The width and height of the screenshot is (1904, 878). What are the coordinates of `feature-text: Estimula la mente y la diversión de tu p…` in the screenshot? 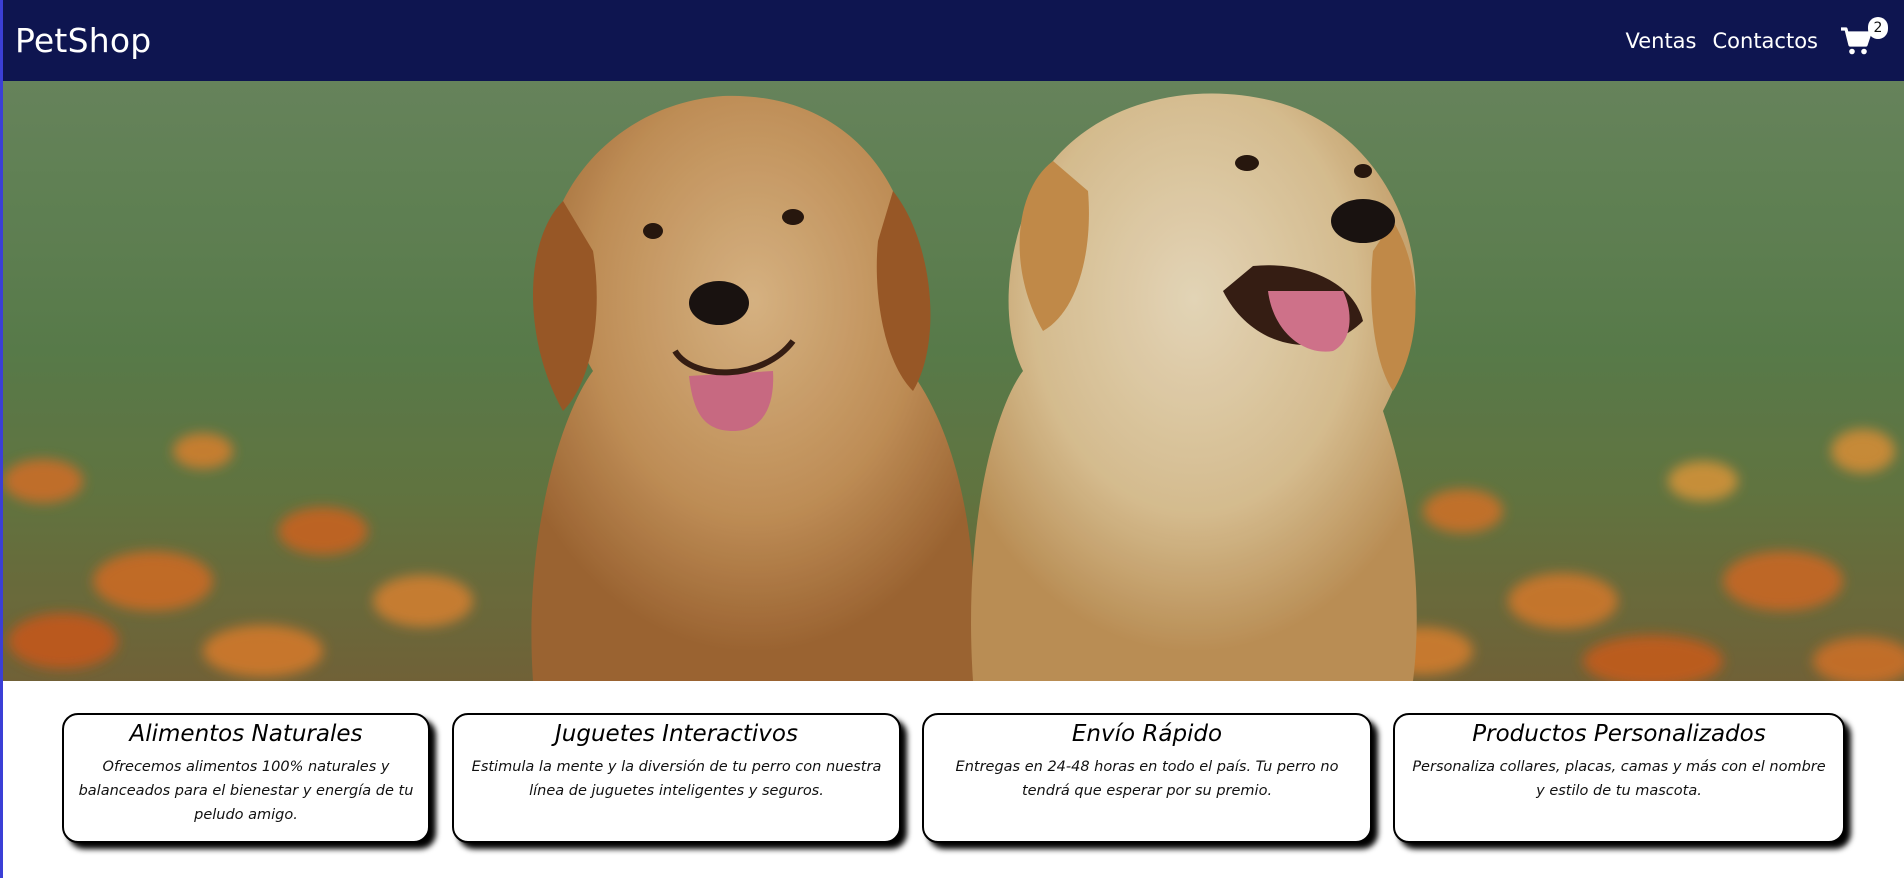 It's located at (676, 779).